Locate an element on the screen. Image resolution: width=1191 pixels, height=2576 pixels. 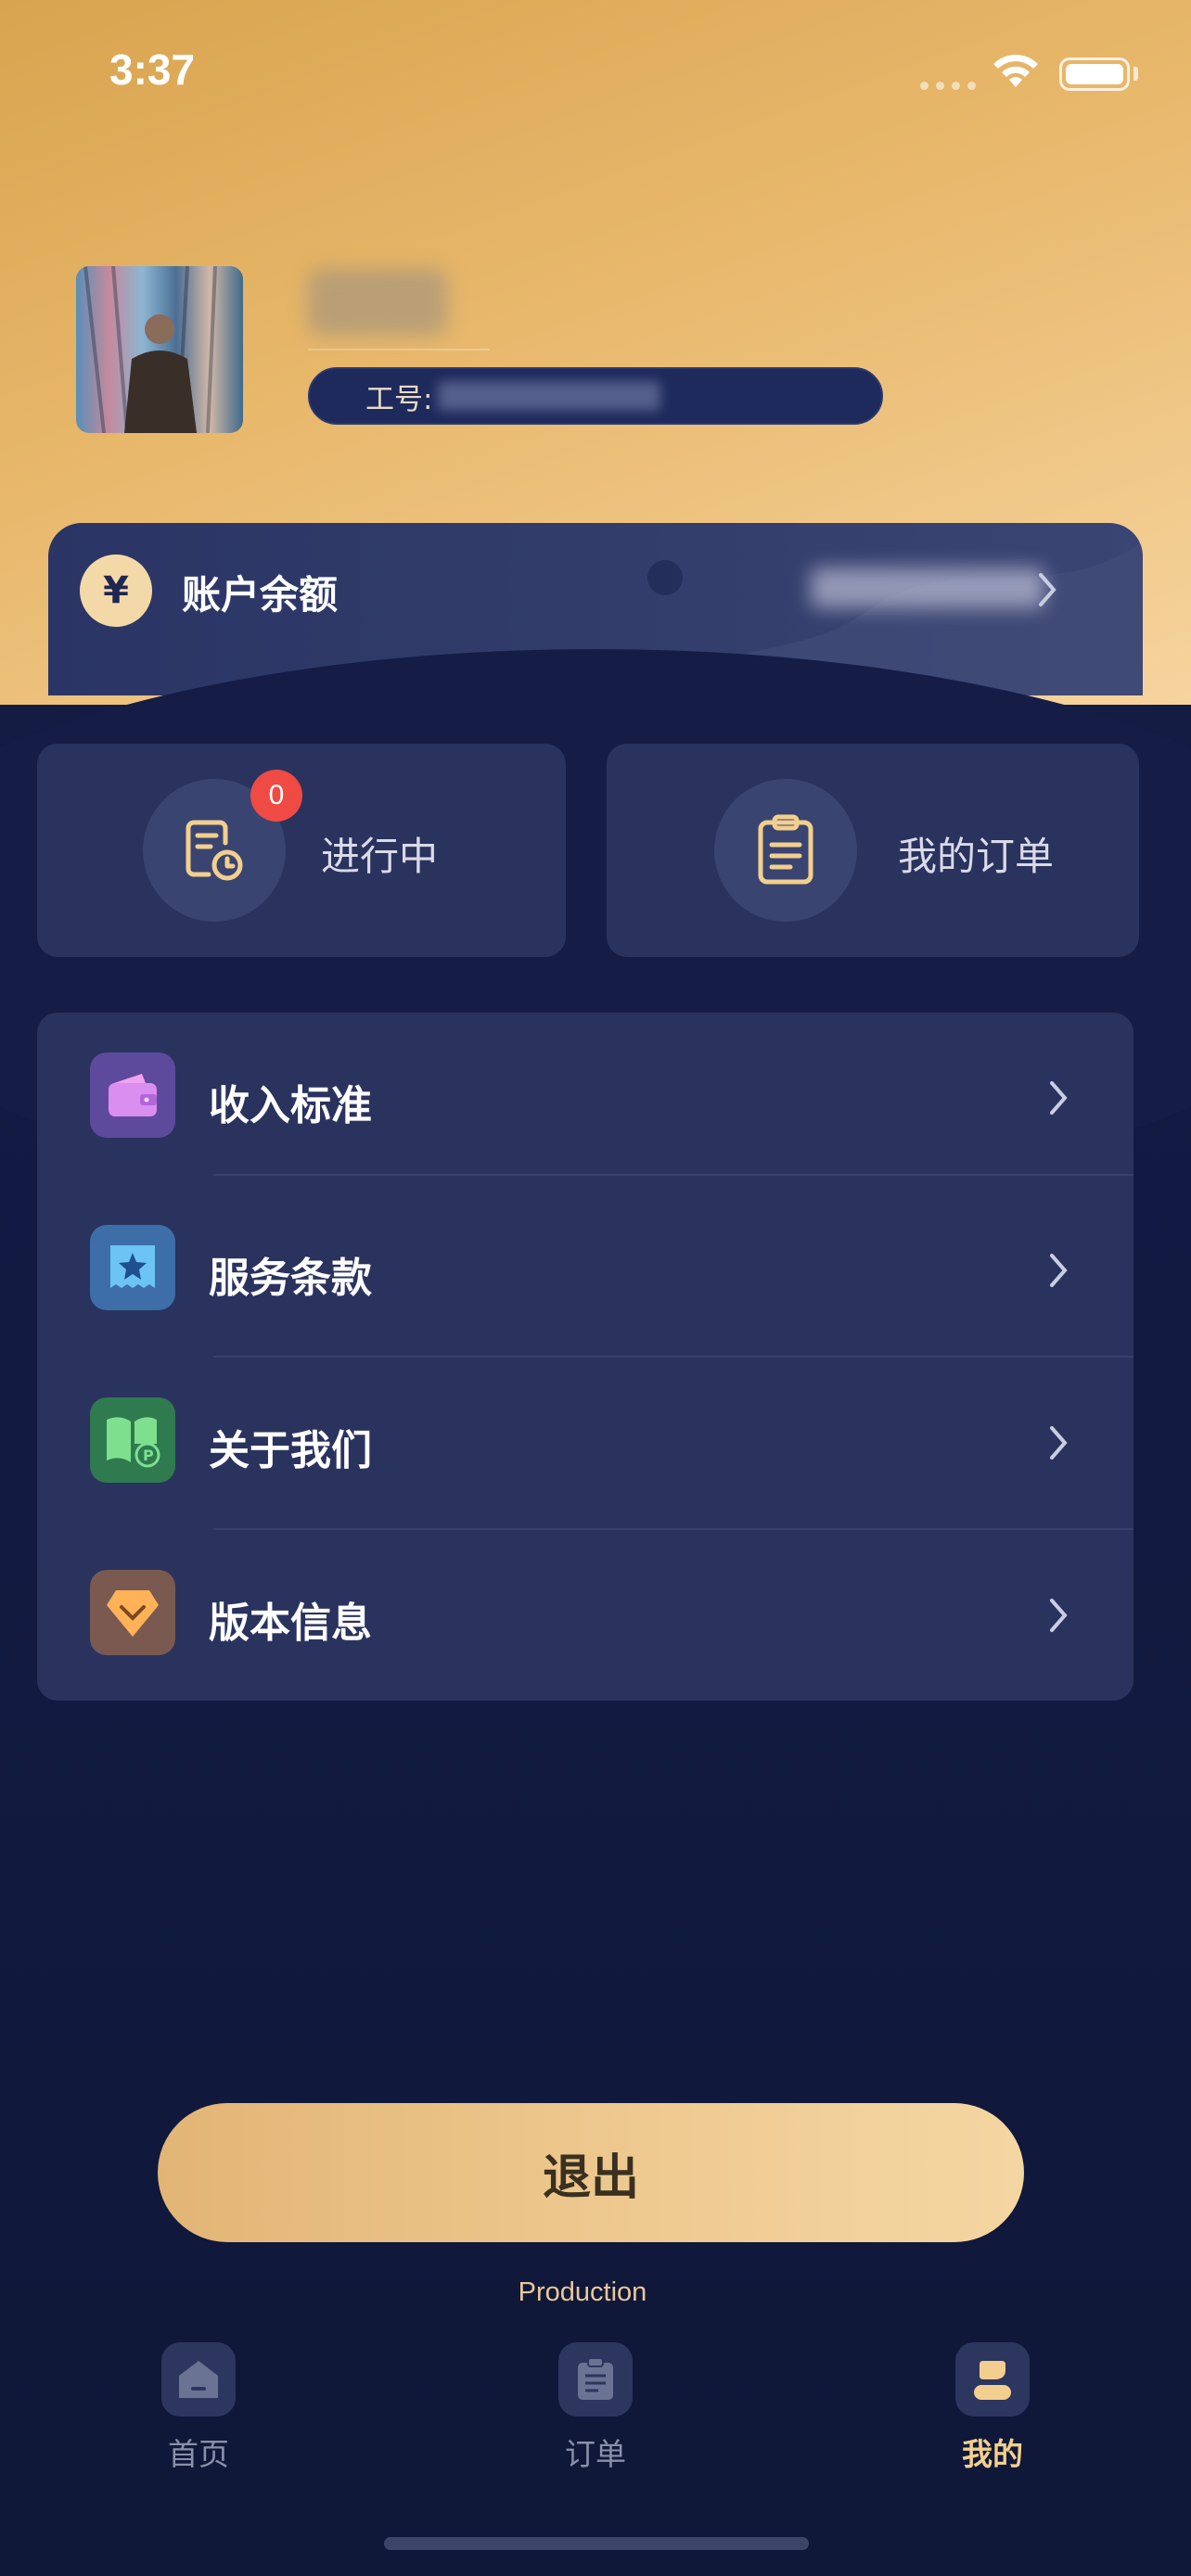
decorative-dot is located at coordinates (665, 578).